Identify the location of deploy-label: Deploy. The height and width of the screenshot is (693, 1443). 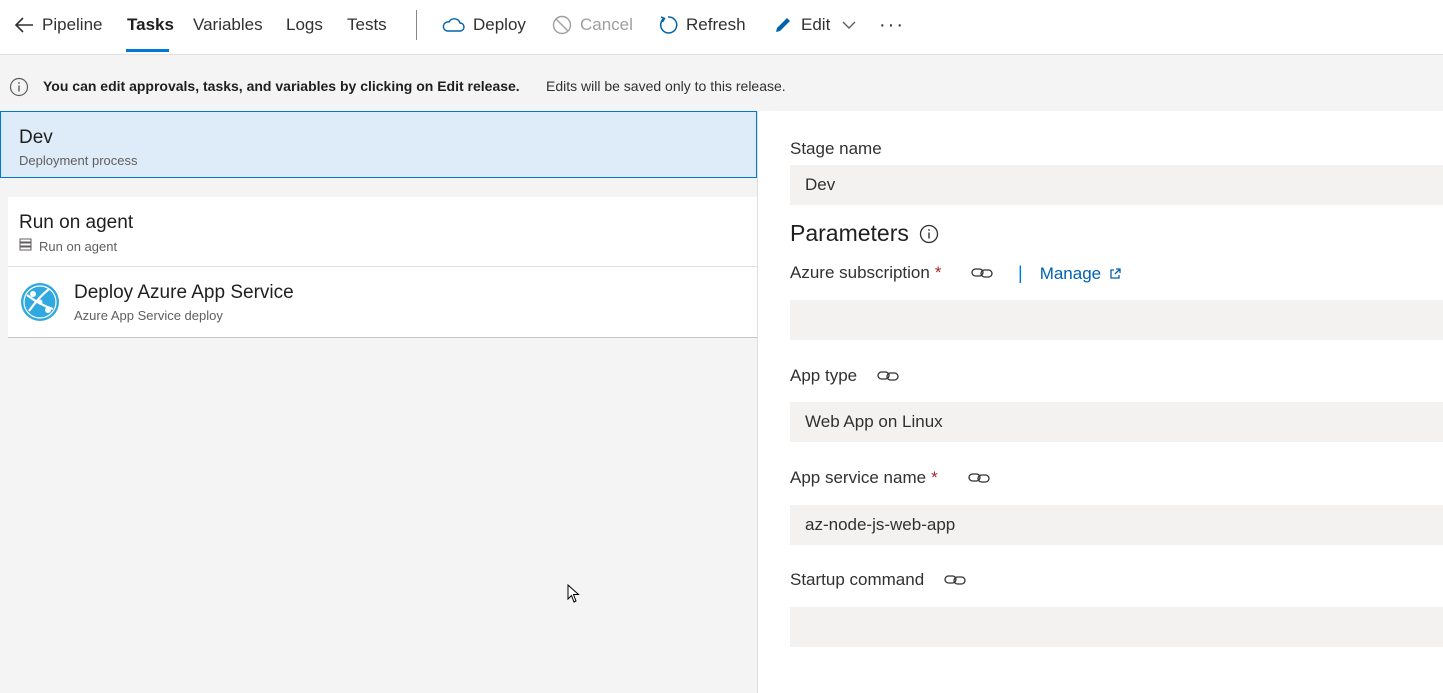
(499, 24).